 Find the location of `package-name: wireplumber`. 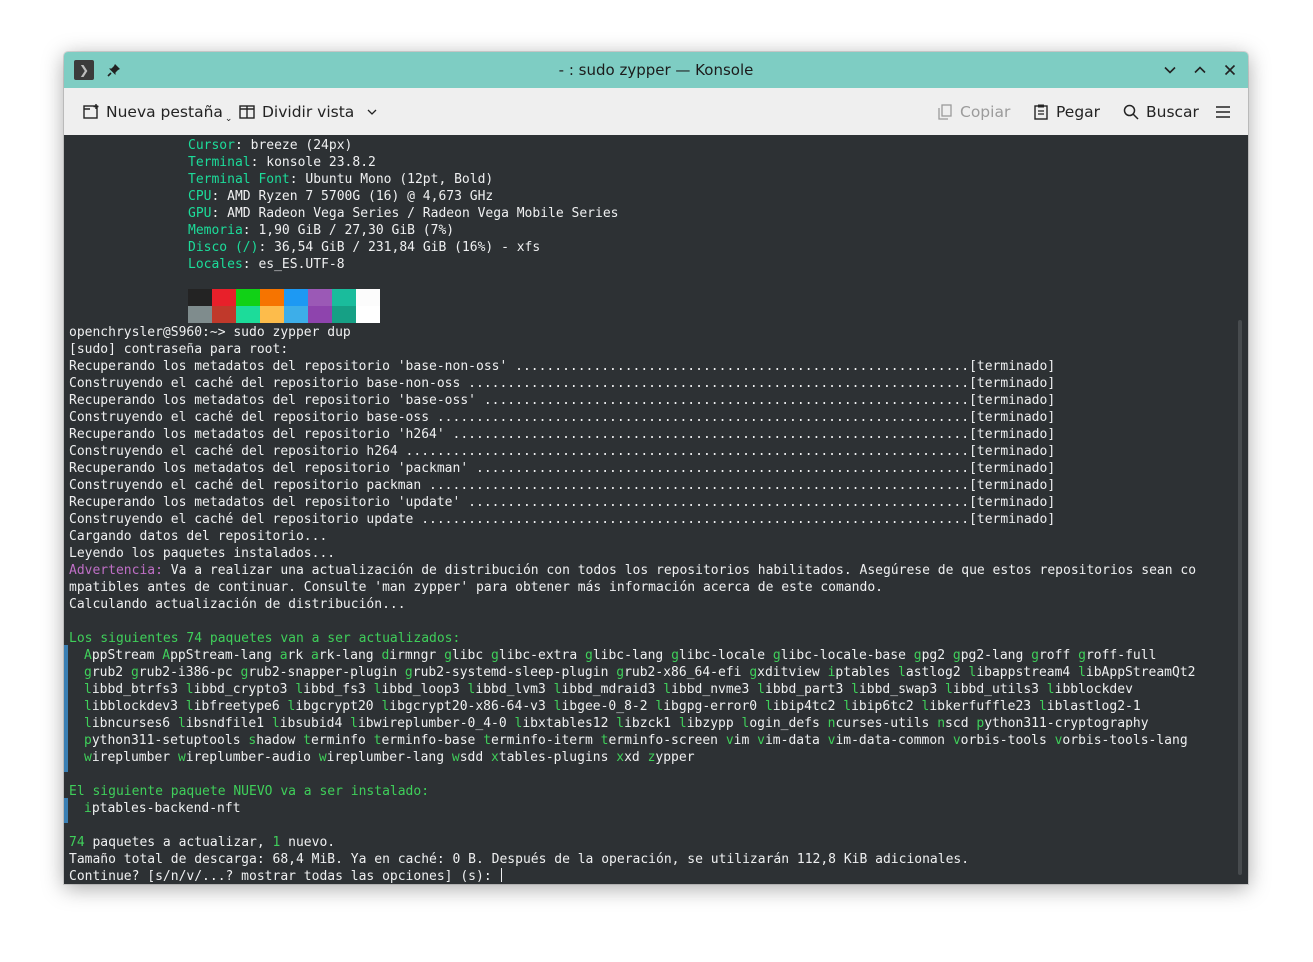

package-name: wireplumber is located at coordinates (127, 757).